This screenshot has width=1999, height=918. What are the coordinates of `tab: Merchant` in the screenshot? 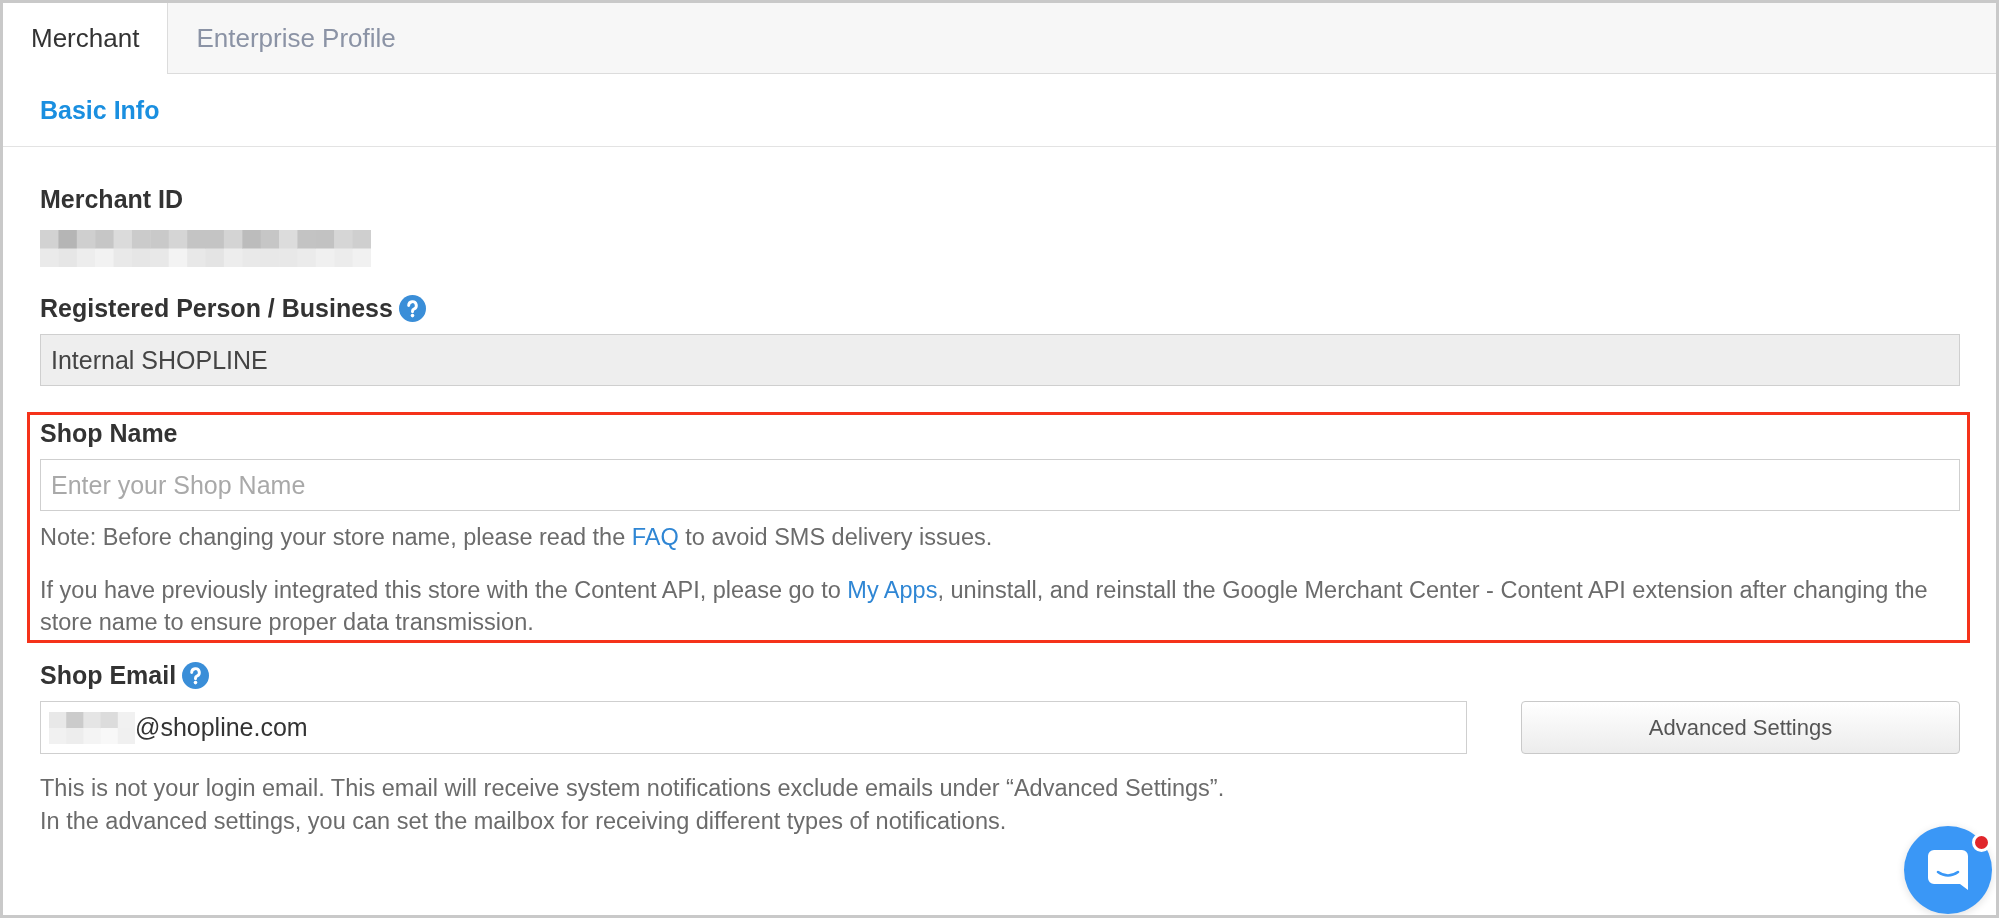 It's located at (86, 38).